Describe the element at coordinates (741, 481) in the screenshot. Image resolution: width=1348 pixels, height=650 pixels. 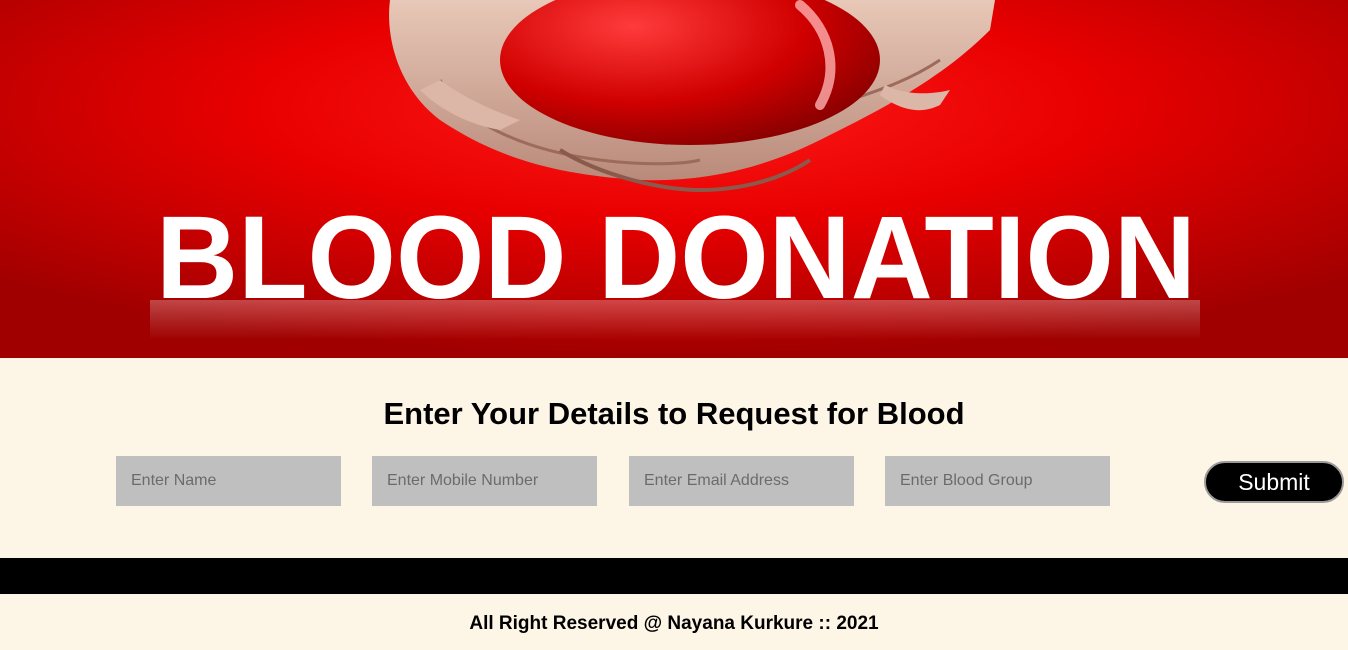
I see `email-address-input` at that location.